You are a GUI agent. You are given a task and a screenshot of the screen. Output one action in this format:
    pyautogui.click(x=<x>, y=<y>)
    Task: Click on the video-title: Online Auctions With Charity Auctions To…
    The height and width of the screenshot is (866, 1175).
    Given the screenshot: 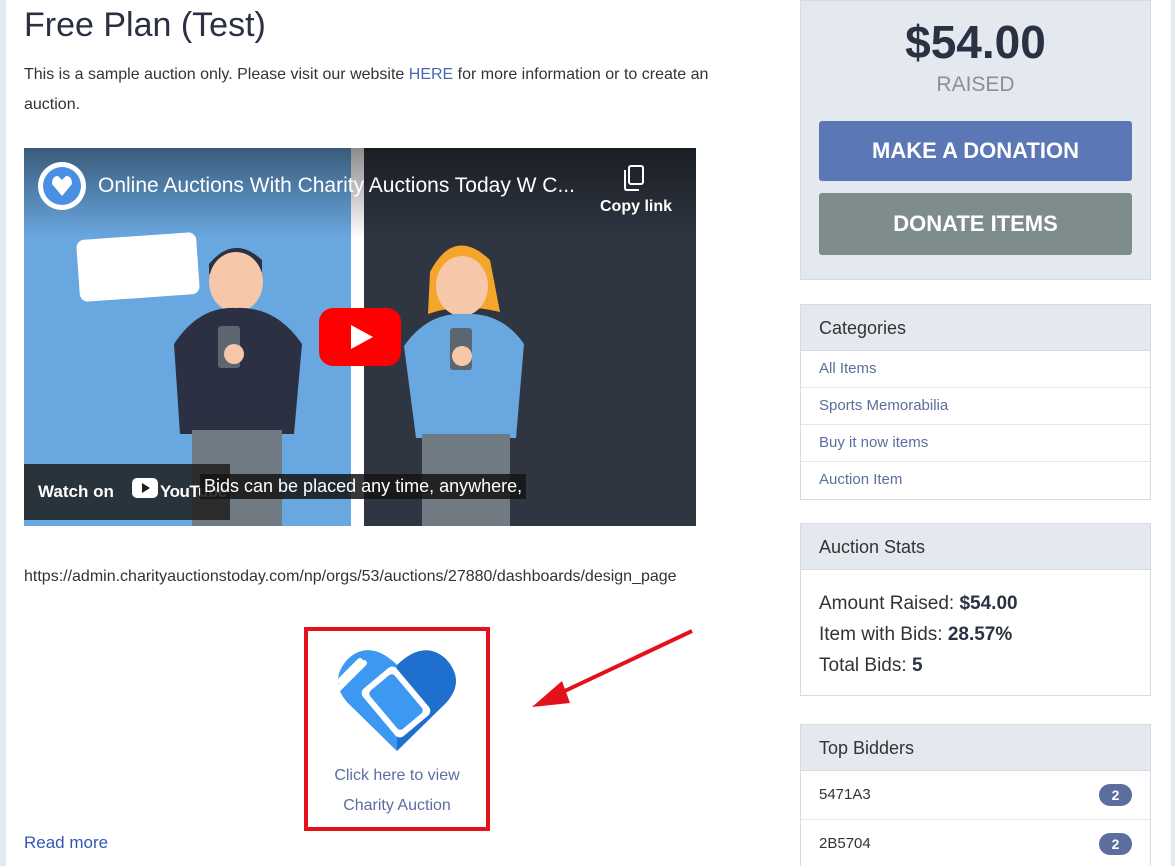 What is the action you would take?
    pyautogui.click(x=336, y=186)
    